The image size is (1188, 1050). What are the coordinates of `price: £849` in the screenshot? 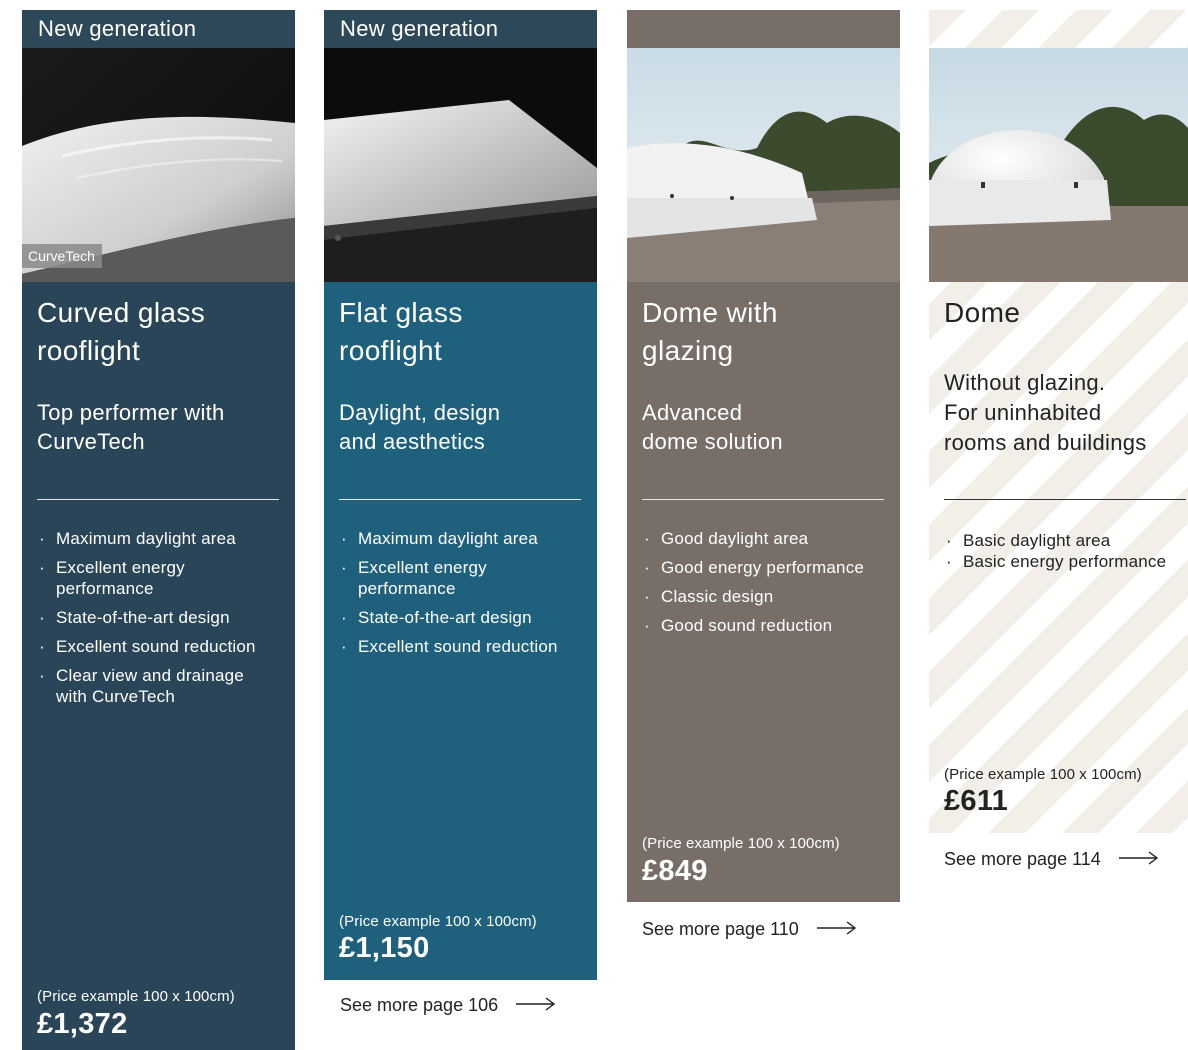 It's located at (675, 871).